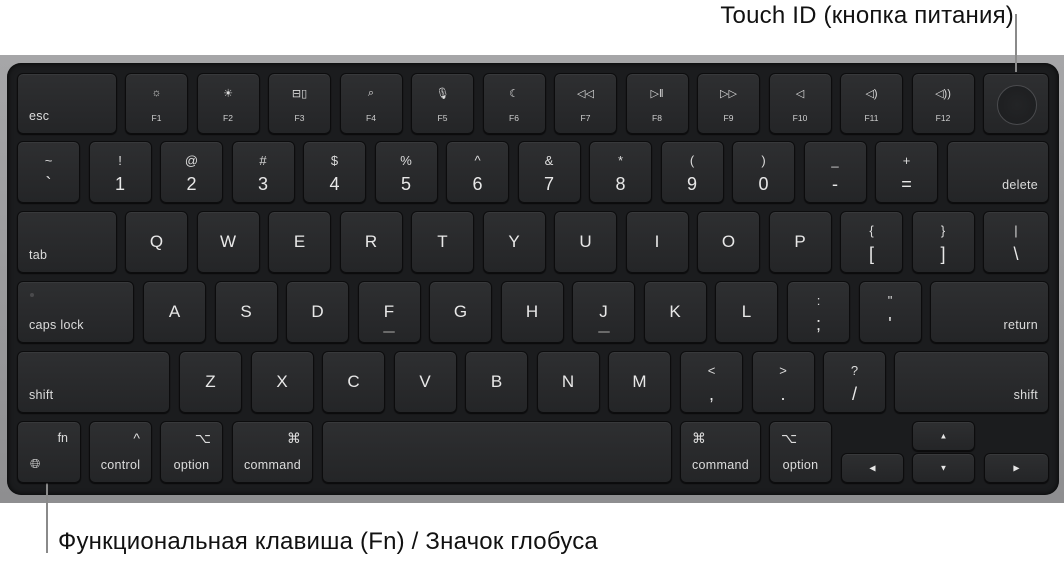 The width and height of the screenshot is (1064, 567). I want to click on symbol-key-0: {[, so click(871, 242).